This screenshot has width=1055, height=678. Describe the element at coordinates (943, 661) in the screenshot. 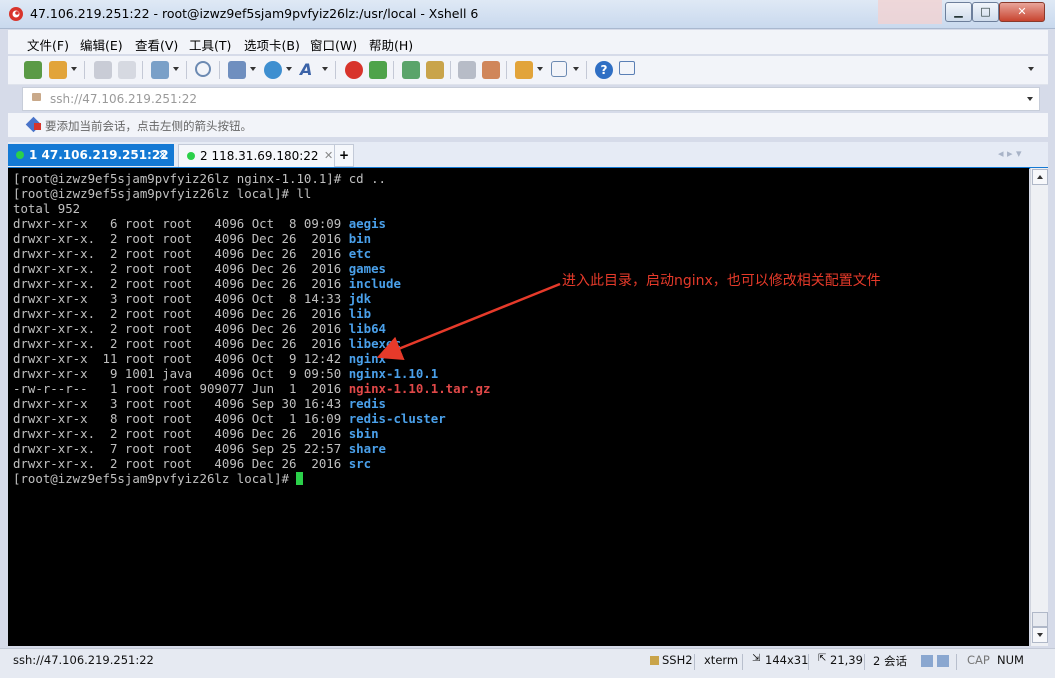

I see `arrow-down-icon` at that location.